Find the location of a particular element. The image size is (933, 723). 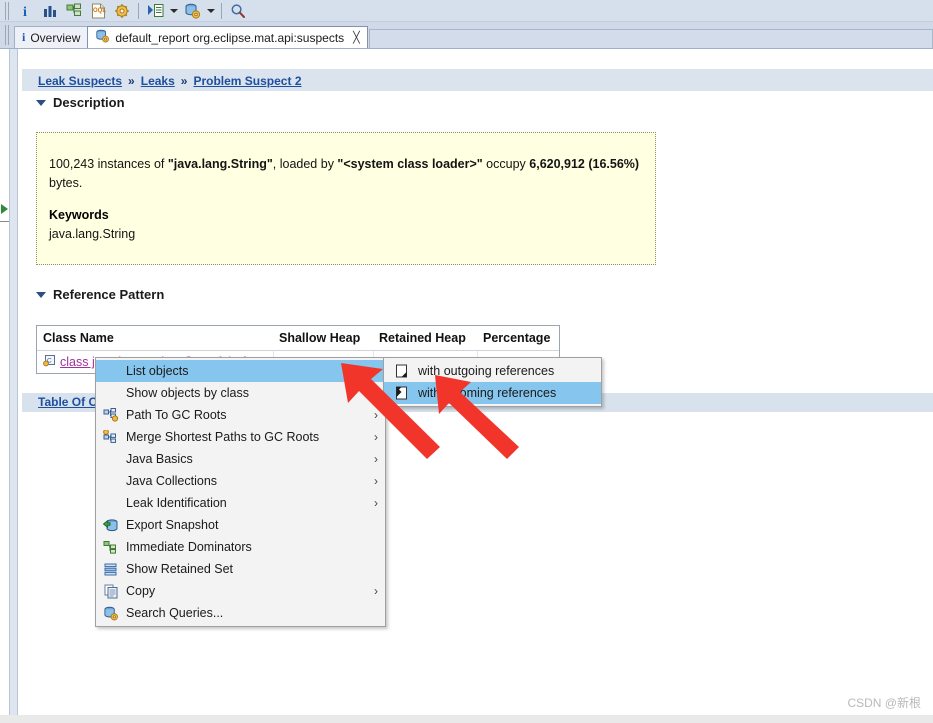

menu-item-leak-identification: Leak Identification › is located at coordinates (240, 503).